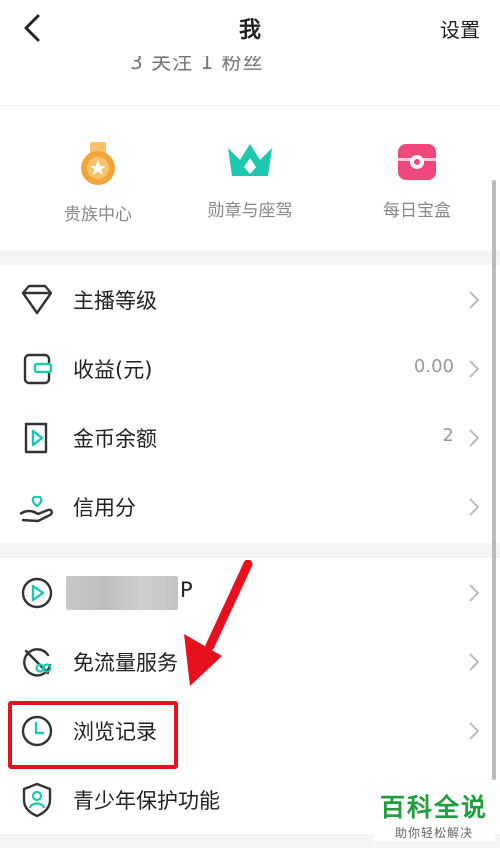 The image size is (500, 848). What do you see at coordinates (37, 800) in the screenshot?
I see `shield-person-icon` at bounding box center [37, 800].